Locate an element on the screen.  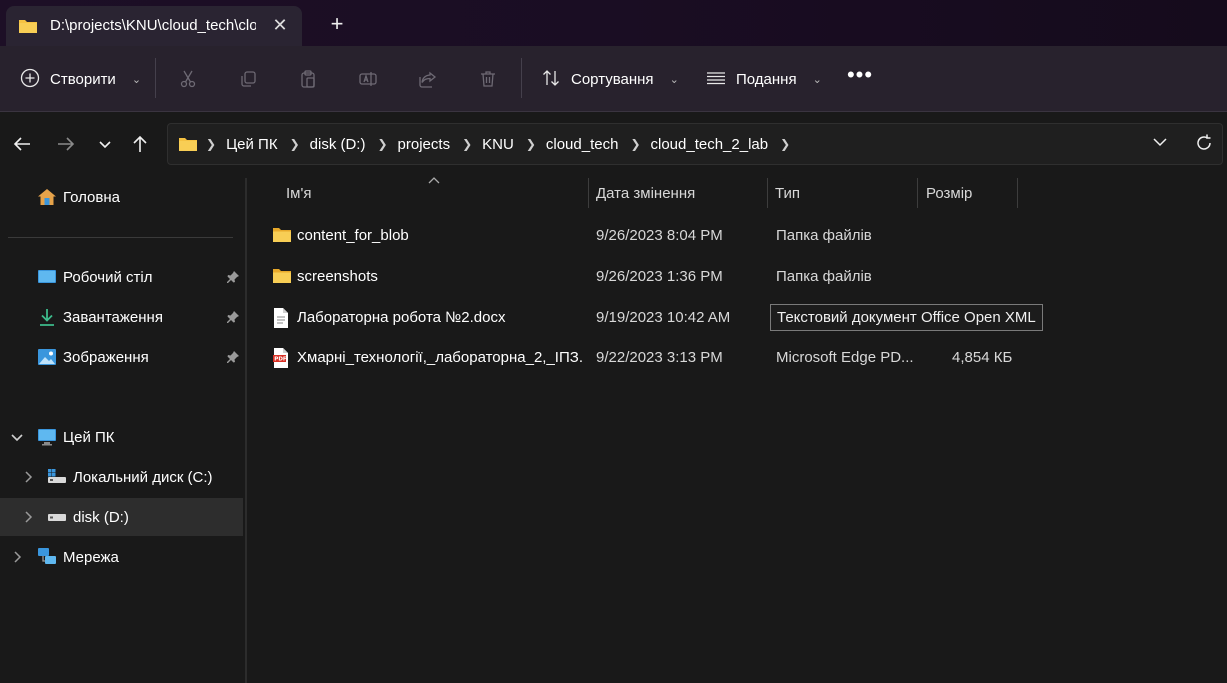
chevron-down-icon is located at coordinates (17, 437).